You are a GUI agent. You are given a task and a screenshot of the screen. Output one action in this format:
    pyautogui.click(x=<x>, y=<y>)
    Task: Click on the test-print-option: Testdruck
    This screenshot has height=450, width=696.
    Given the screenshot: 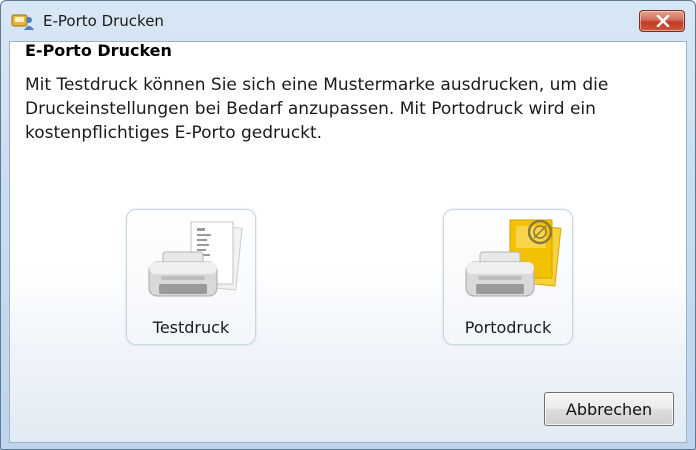 What is the action you would take?
    pyautogui.click(x=191, y=277)
    